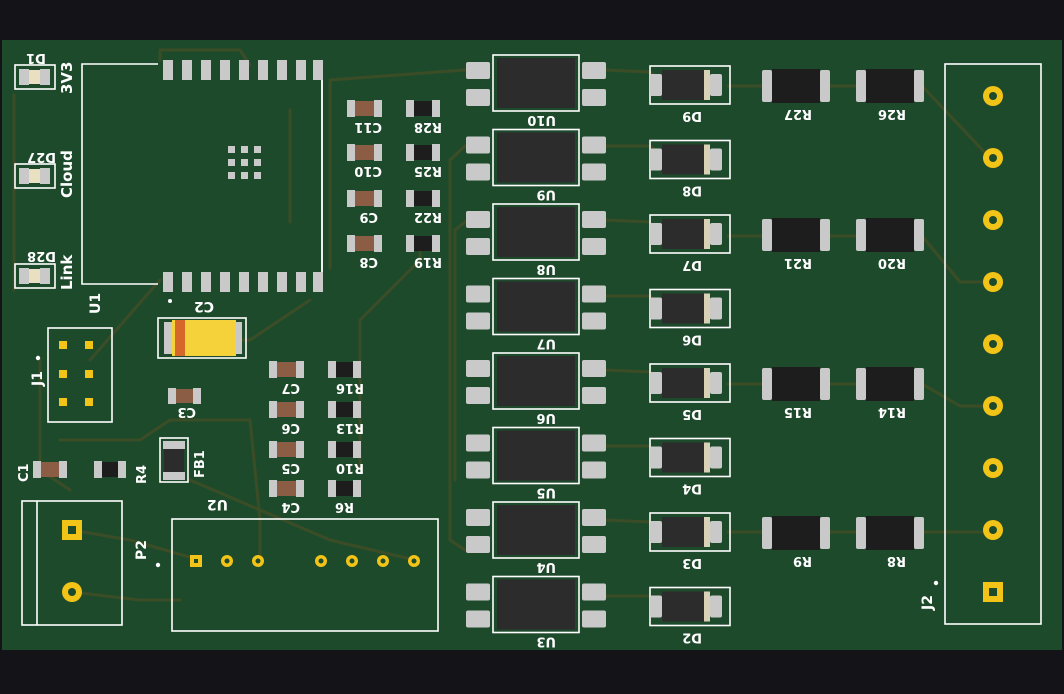  What do you see at coordinates (67, 78) in the screenshot?
I see `led-3v3-label: 3V3` at bounding box center [67, 78].